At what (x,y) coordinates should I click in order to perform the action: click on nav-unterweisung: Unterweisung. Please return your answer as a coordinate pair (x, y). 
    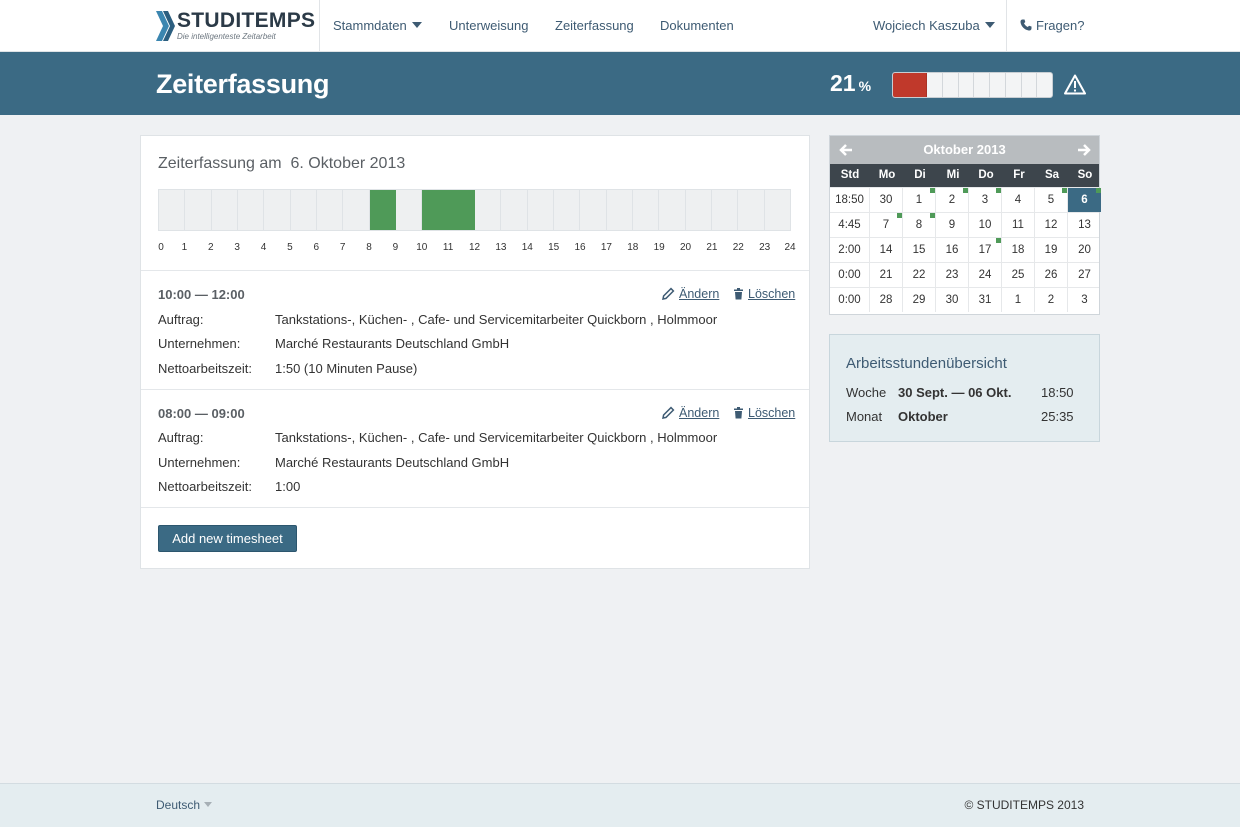
    Looking at the image, I should click on (489, 25).